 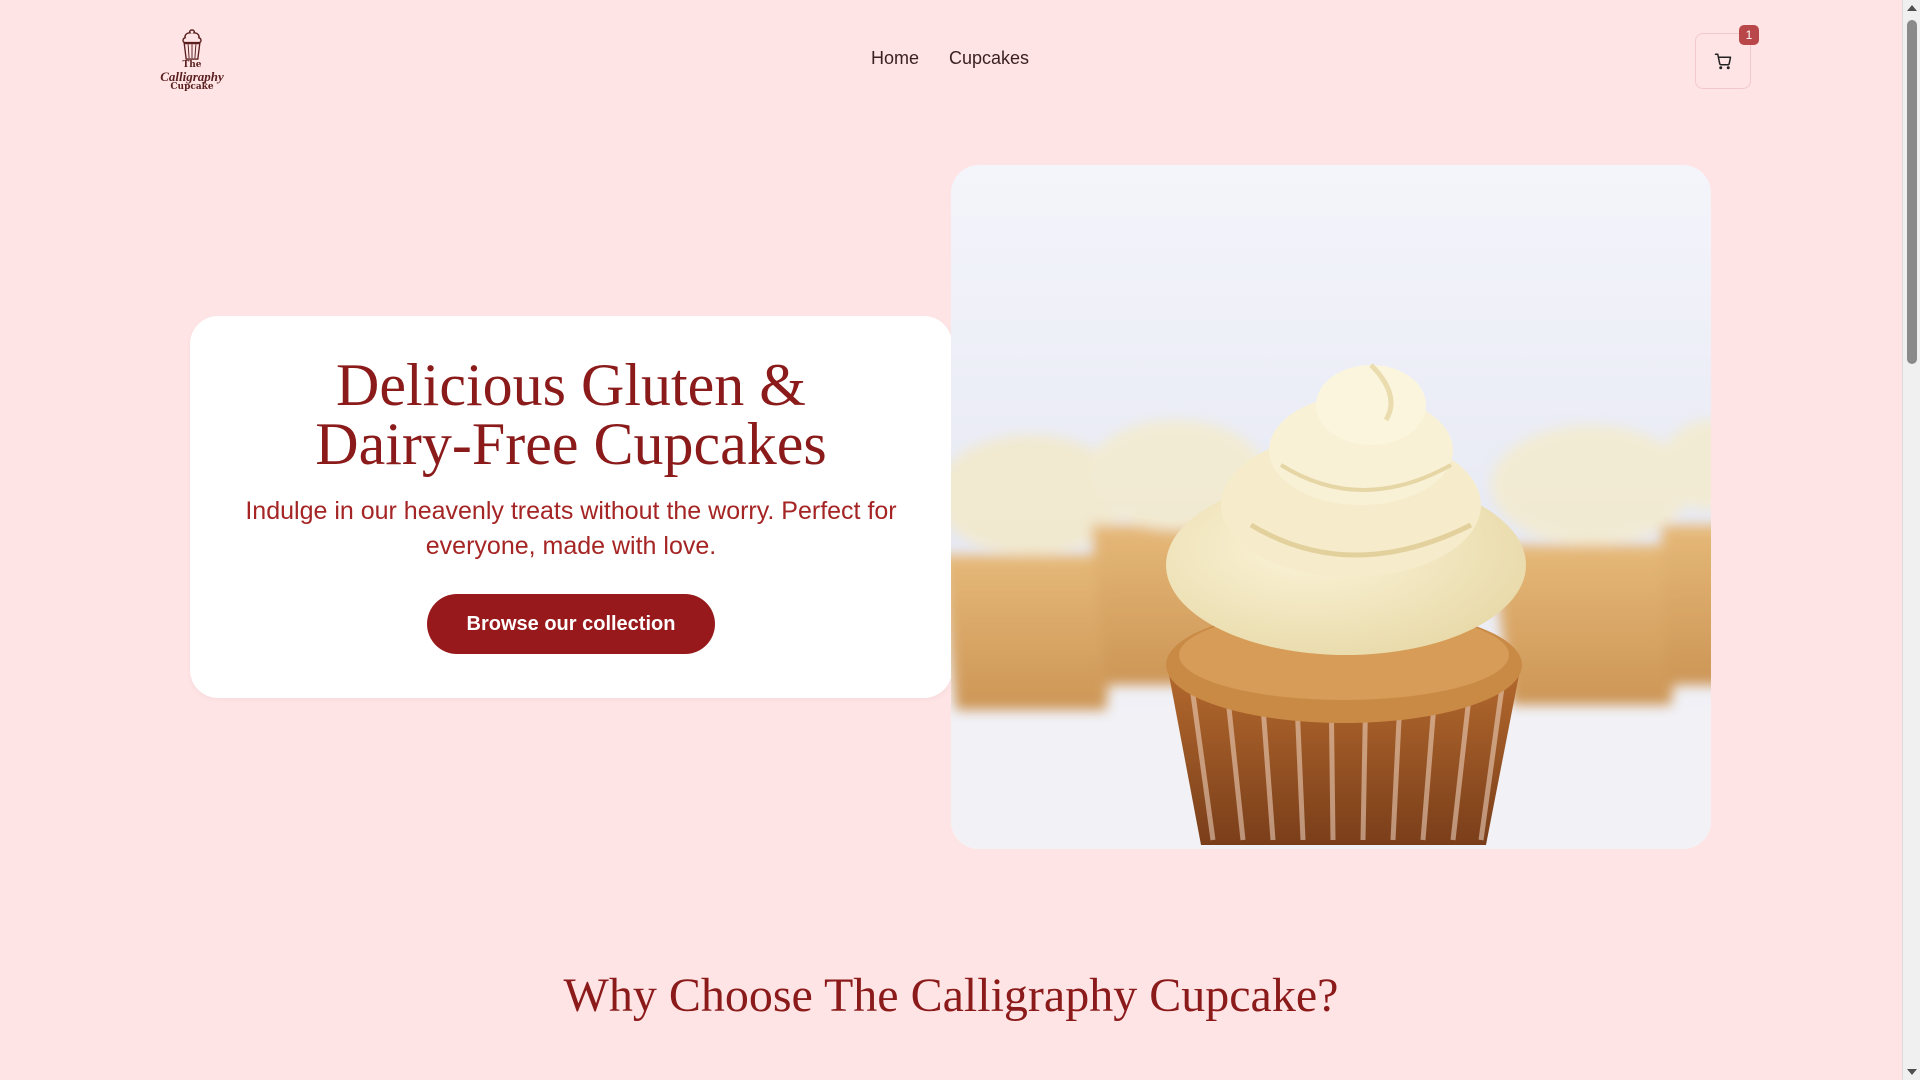 I want to click on browse-collection-button: Browse our collection, so click(x=571, y=624).